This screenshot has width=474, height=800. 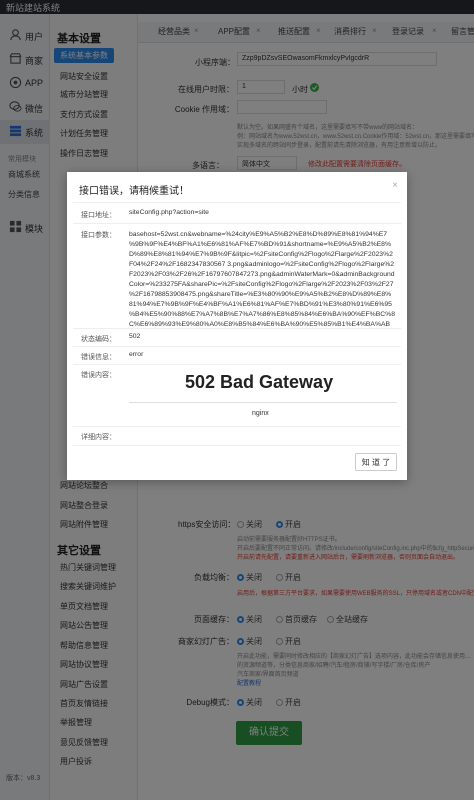 What do you see at coordinates (98, 339) in the screenshot?
I see `status-code-label: 状态编码：` at bounding box center [98, 339].